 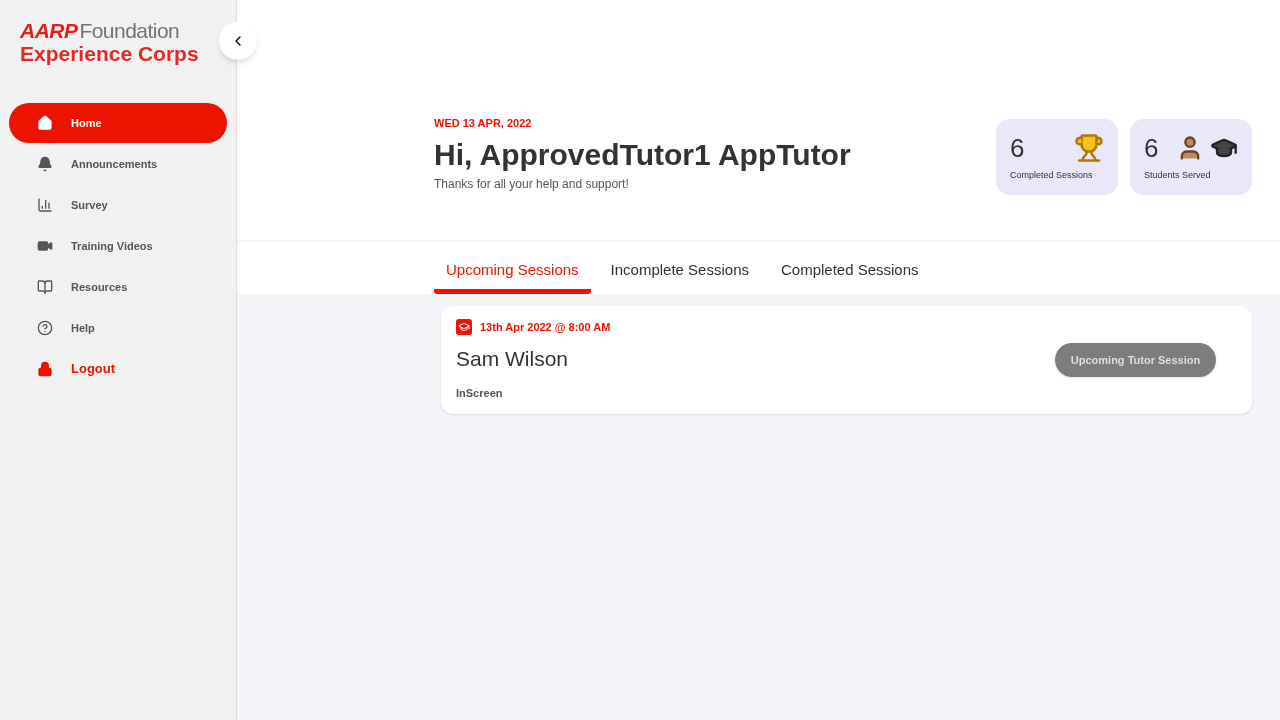 I want to click on student-name: Sam Wilson, so click(x=513, y=359).